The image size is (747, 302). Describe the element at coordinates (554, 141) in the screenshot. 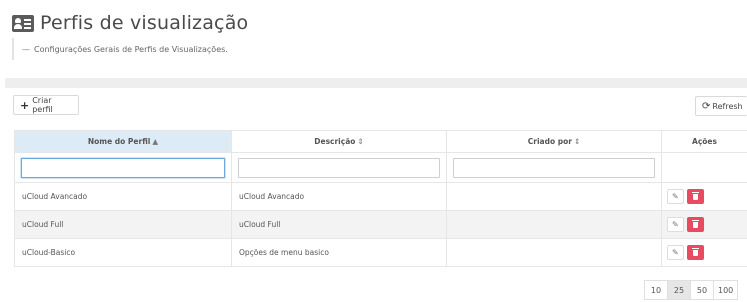

I see `column-header-created-by: Criado por ⇕` at that location.